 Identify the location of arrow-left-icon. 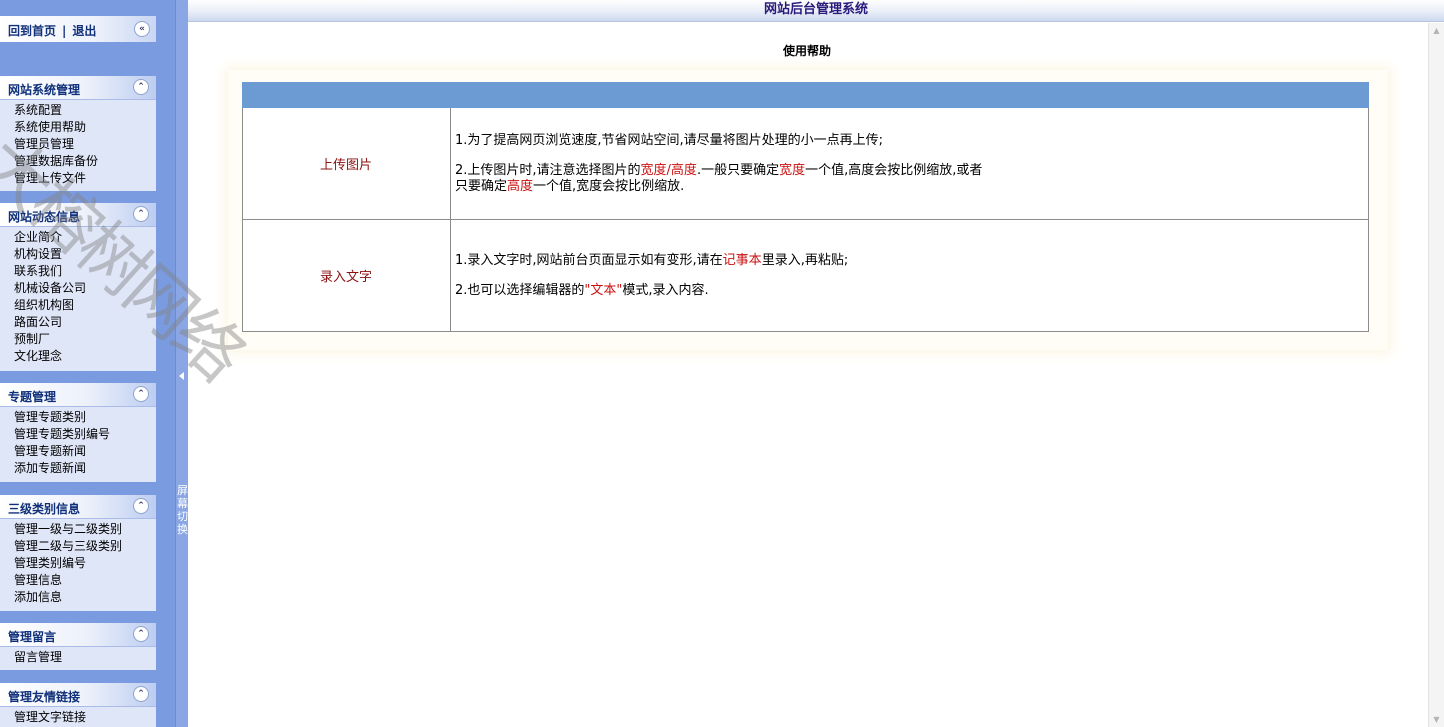
(181, 376).